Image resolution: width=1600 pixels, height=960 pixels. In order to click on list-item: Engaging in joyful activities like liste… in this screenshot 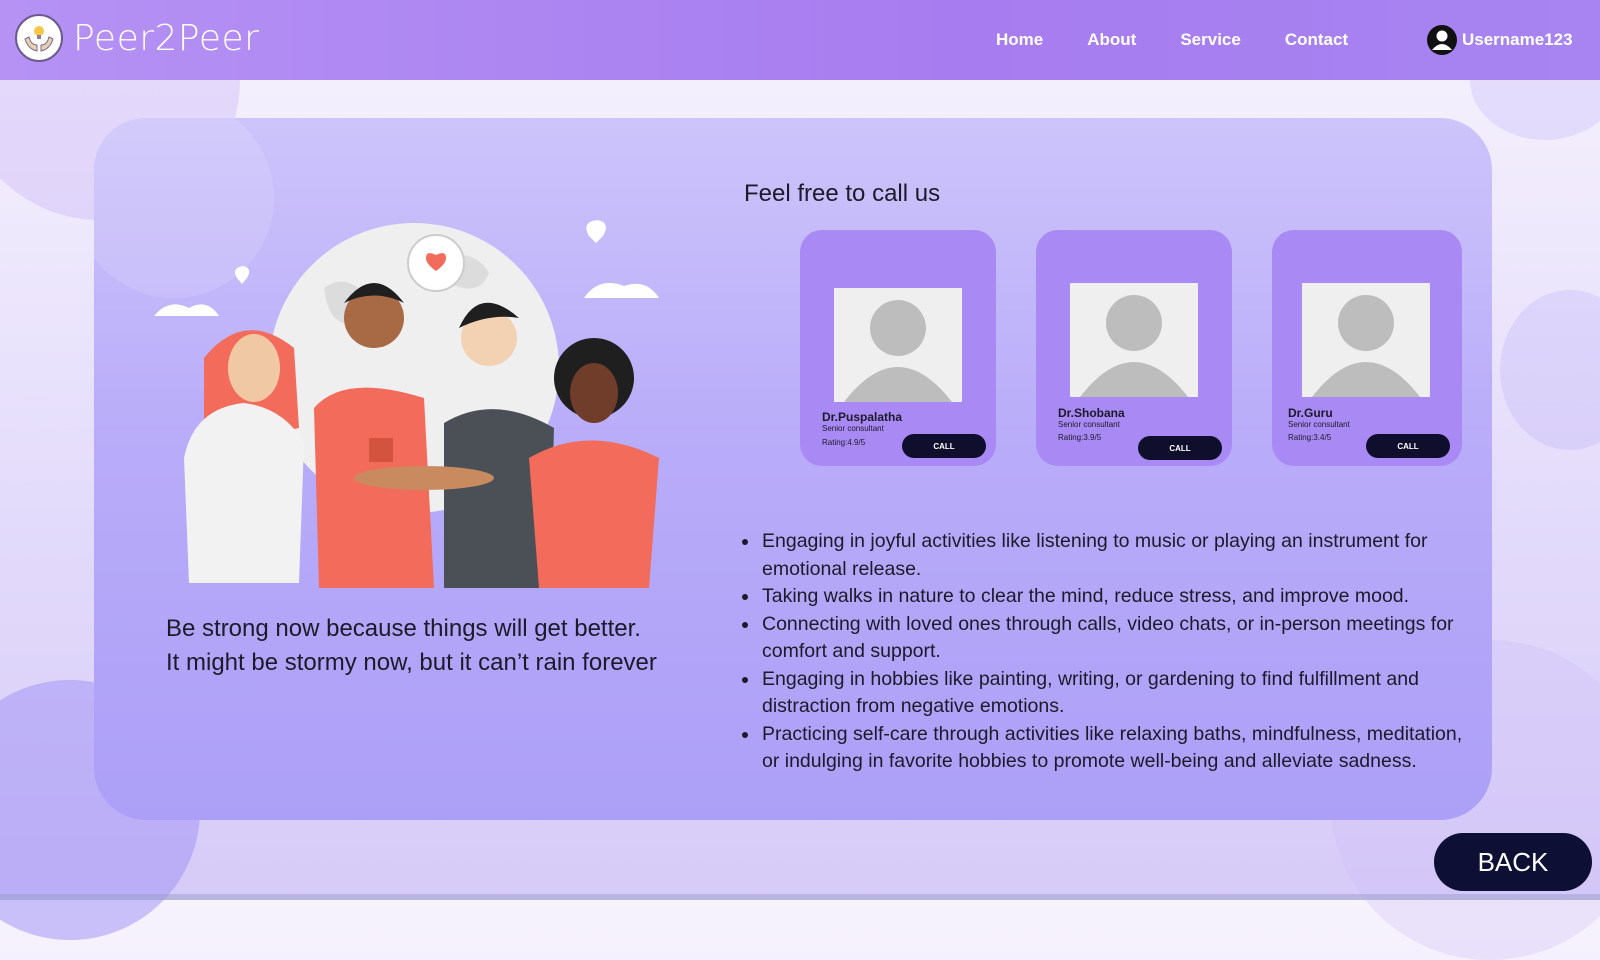, I will do `click(1120, 555)`.